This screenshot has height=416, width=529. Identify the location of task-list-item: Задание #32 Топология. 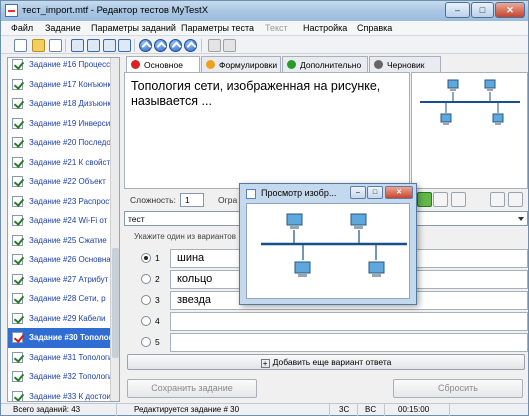
(63, 377).